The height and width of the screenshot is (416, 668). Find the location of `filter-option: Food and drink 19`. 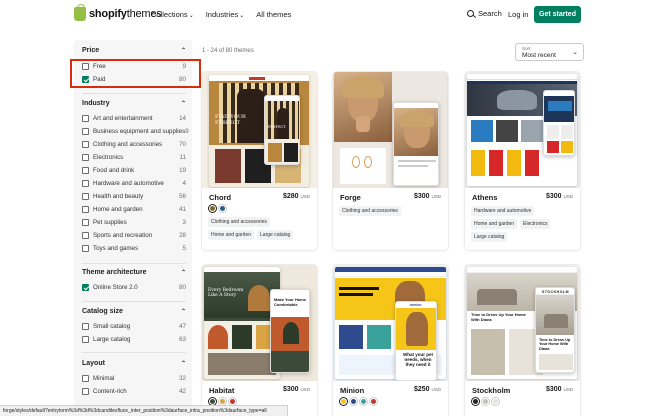

filter-option: Food and drink 19 is located at coordinates (134, 170).